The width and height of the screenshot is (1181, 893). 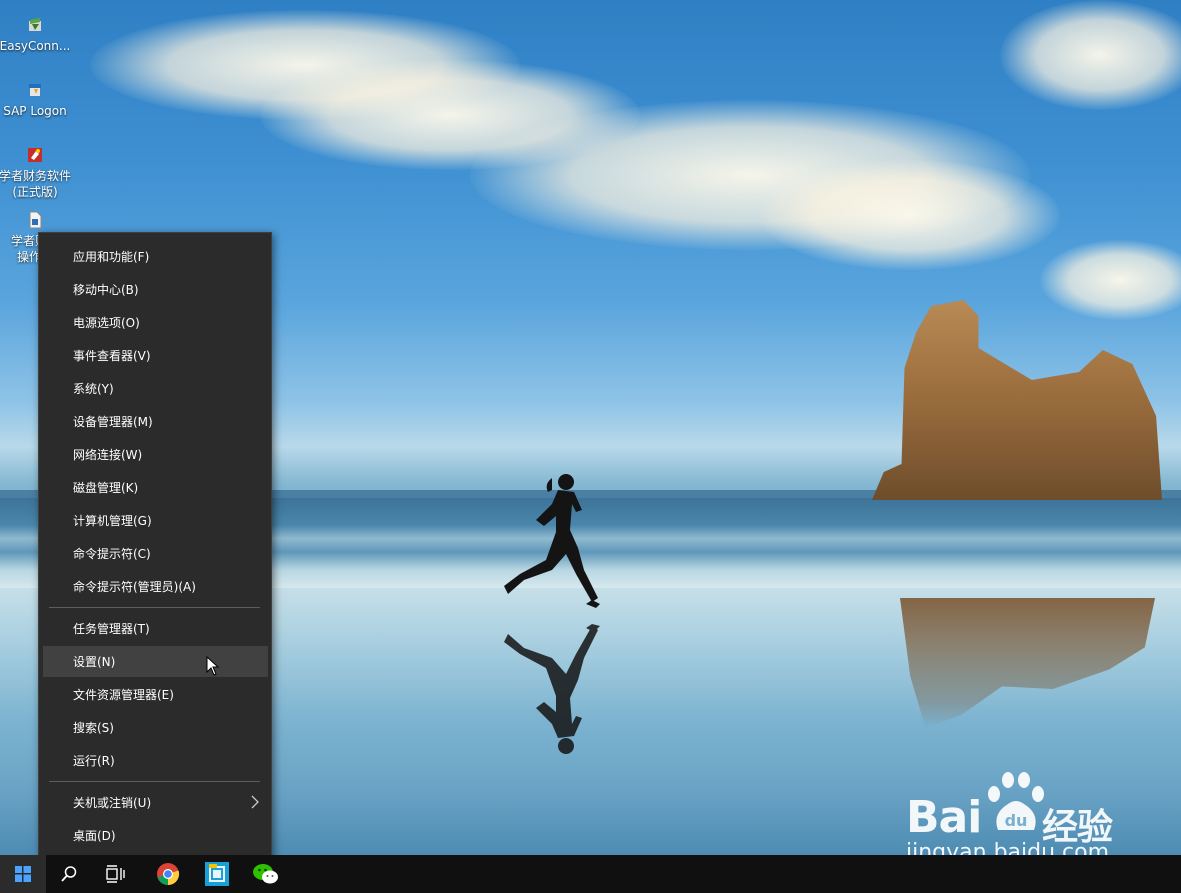 I want to click on desktop-icon-label: (正式版), so click(x=35, y=192).